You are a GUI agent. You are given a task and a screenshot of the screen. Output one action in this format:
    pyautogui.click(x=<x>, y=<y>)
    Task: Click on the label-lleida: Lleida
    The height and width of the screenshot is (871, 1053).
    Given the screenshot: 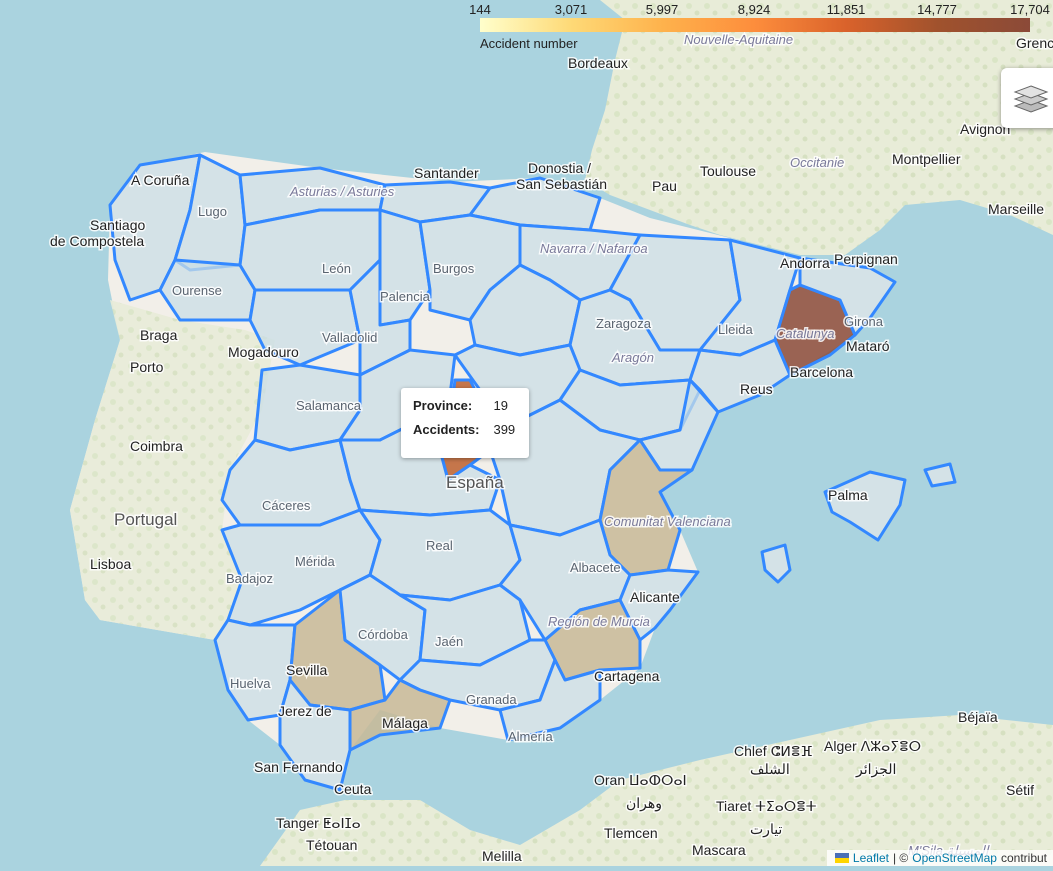 What is the action you would take?
    pyautogui.click(x=735, y=329)
    